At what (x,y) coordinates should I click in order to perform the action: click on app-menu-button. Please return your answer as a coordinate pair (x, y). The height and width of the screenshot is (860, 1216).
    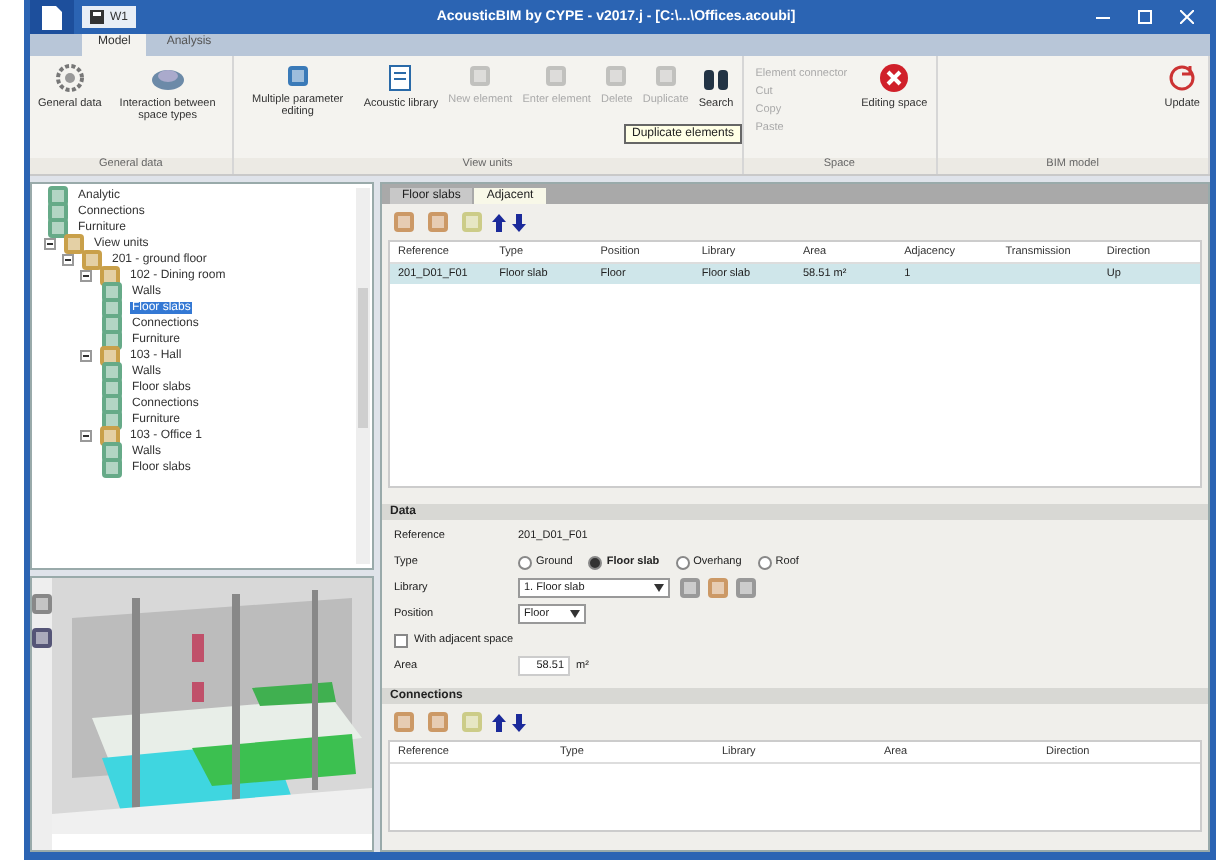
    Looking at the image, I should click on (52, 17).